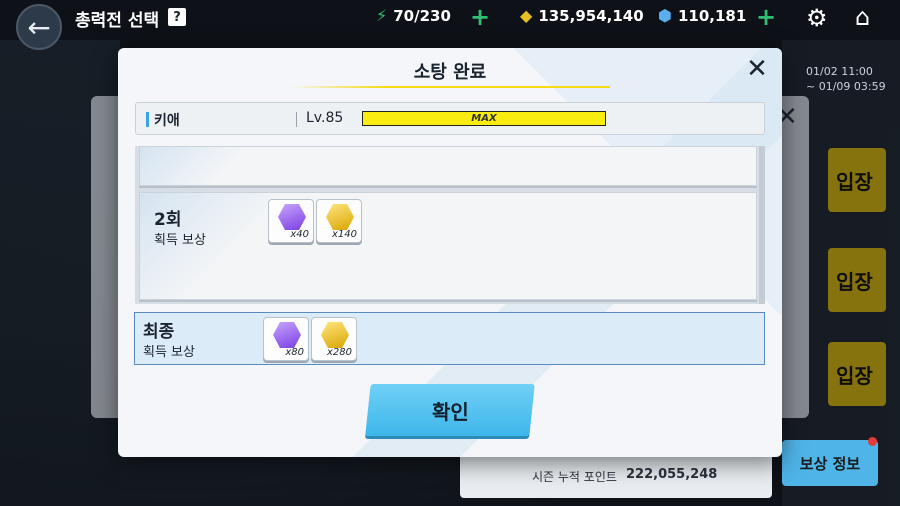 The height and width of the screenshot is (506, 900). What do you see at coordinates (450, 72) in the screenshot?
I see `modal-title: 소탕 완료` at bounding box center [450, 72].